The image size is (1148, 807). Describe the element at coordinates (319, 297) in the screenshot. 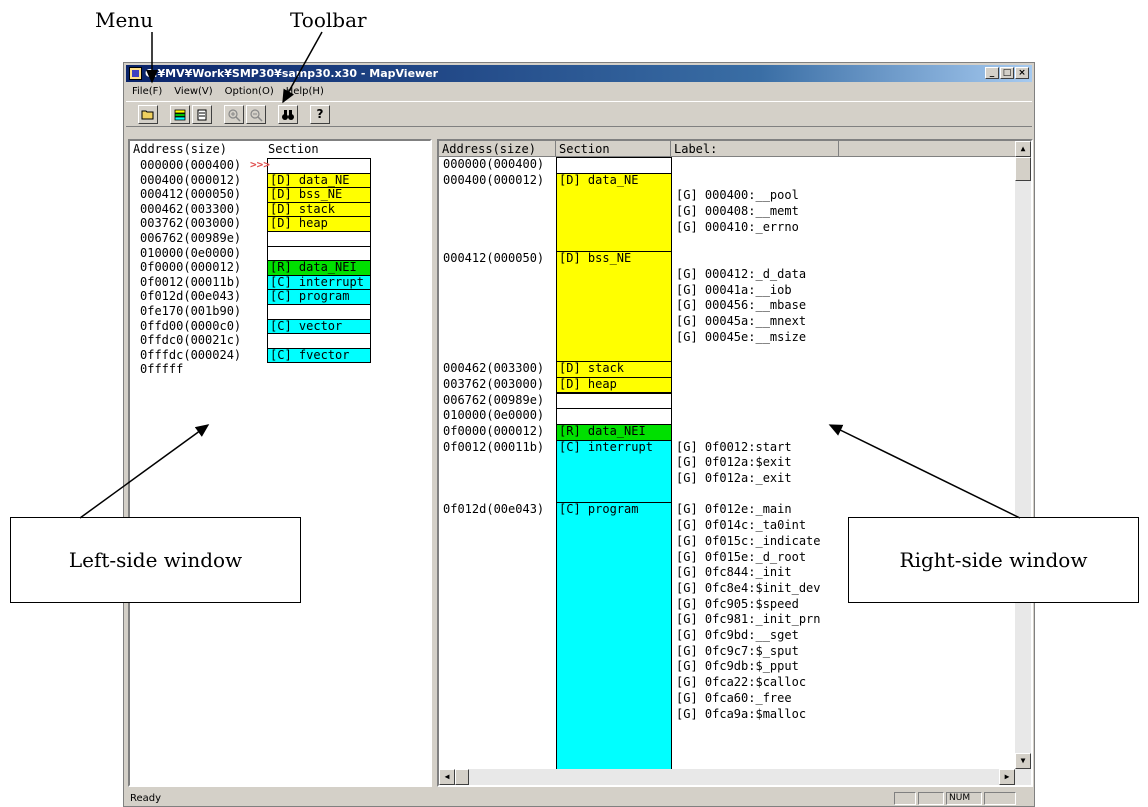

I see `left-row-section: [C] program` at that location.